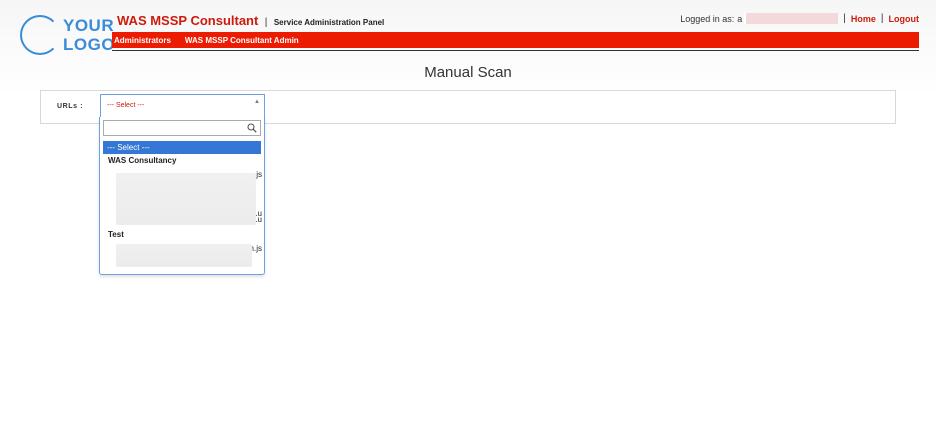 The height and width of the screenshot is (439, 936). What do you see at coordinates (188, 20) in the screenshot?
I see `app-name: WAS MSSP Consultant` at bounding box center [188, 20].